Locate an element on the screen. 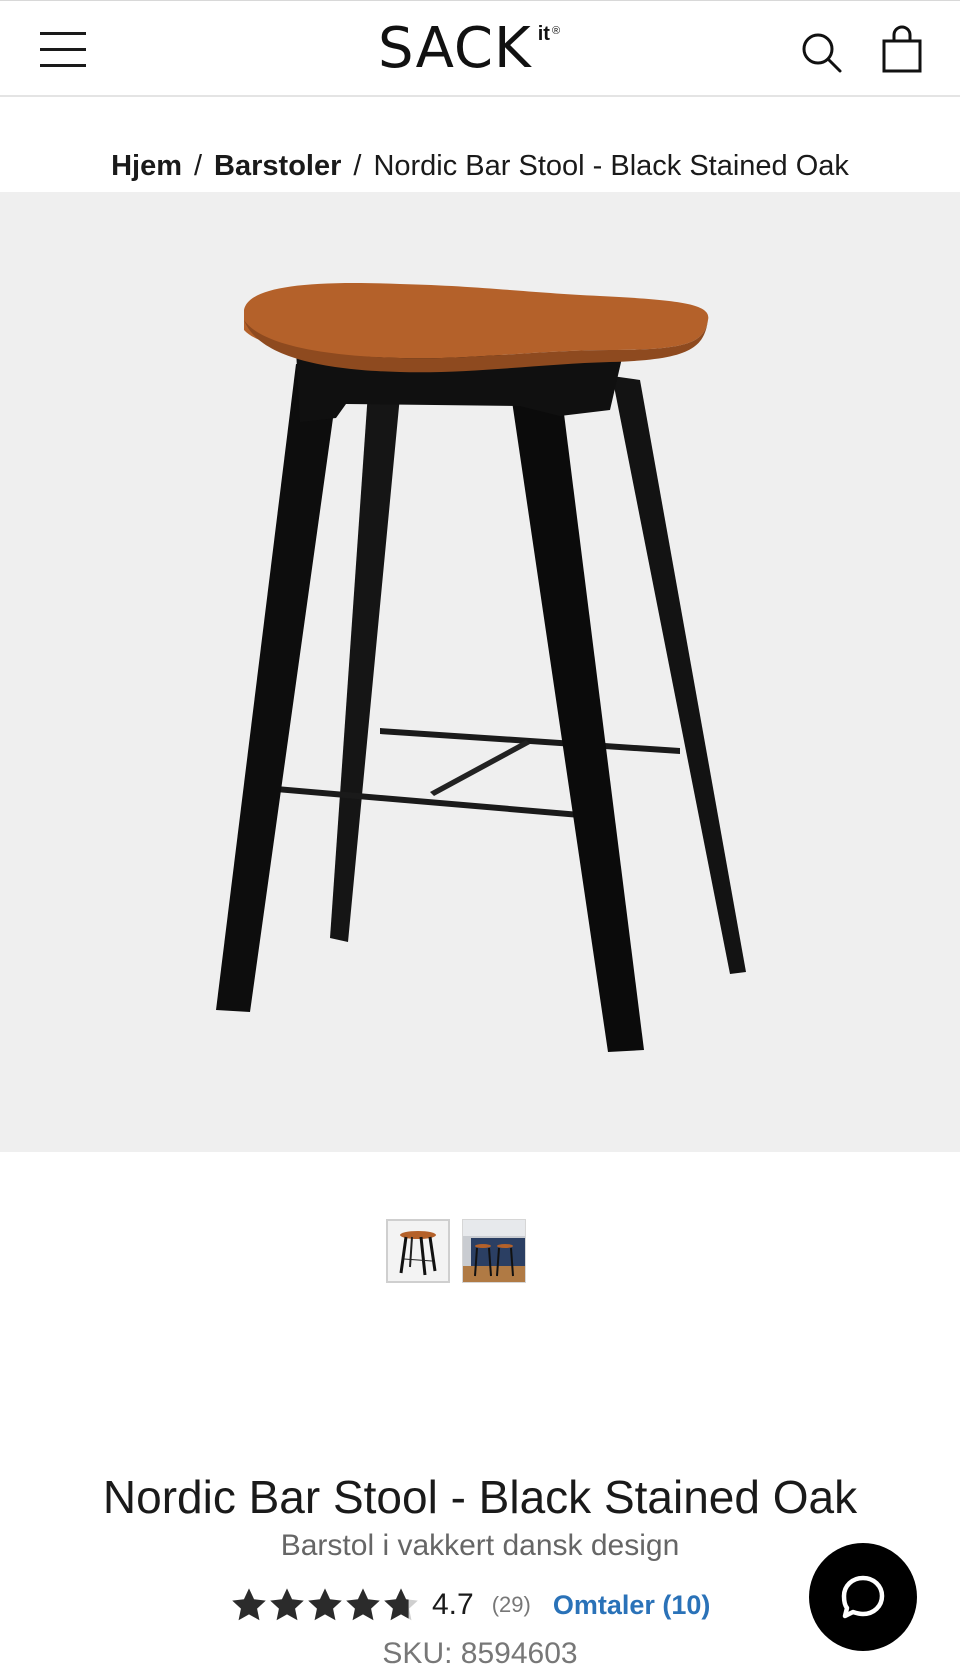 This screenshot has width=960, height=1679. rating-stars is located at coordinates (325, 1605).